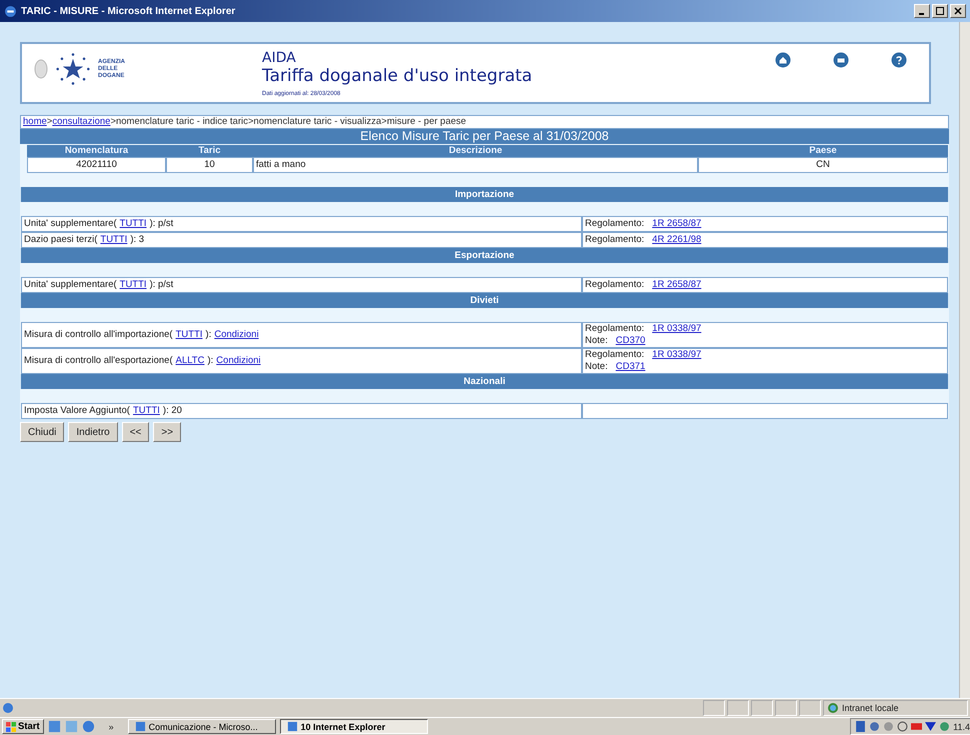 The image size is (970, 735). I want to click on measure-text: Misura di controllo all'importazione(, so click(98, 334).